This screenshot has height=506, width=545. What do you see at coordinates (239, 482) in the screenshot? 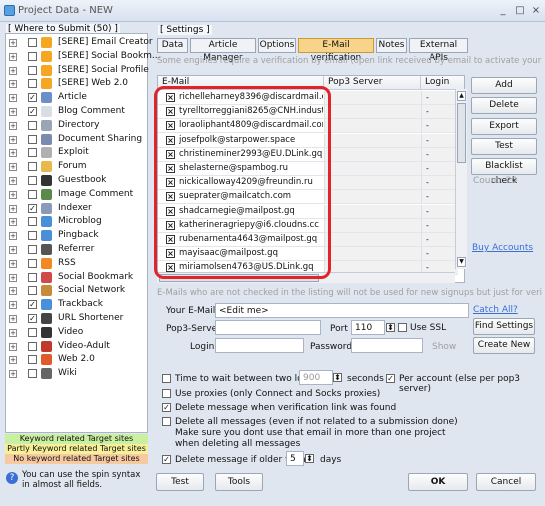
I see `tools-button: Tools` at bounding box center [239, 482].